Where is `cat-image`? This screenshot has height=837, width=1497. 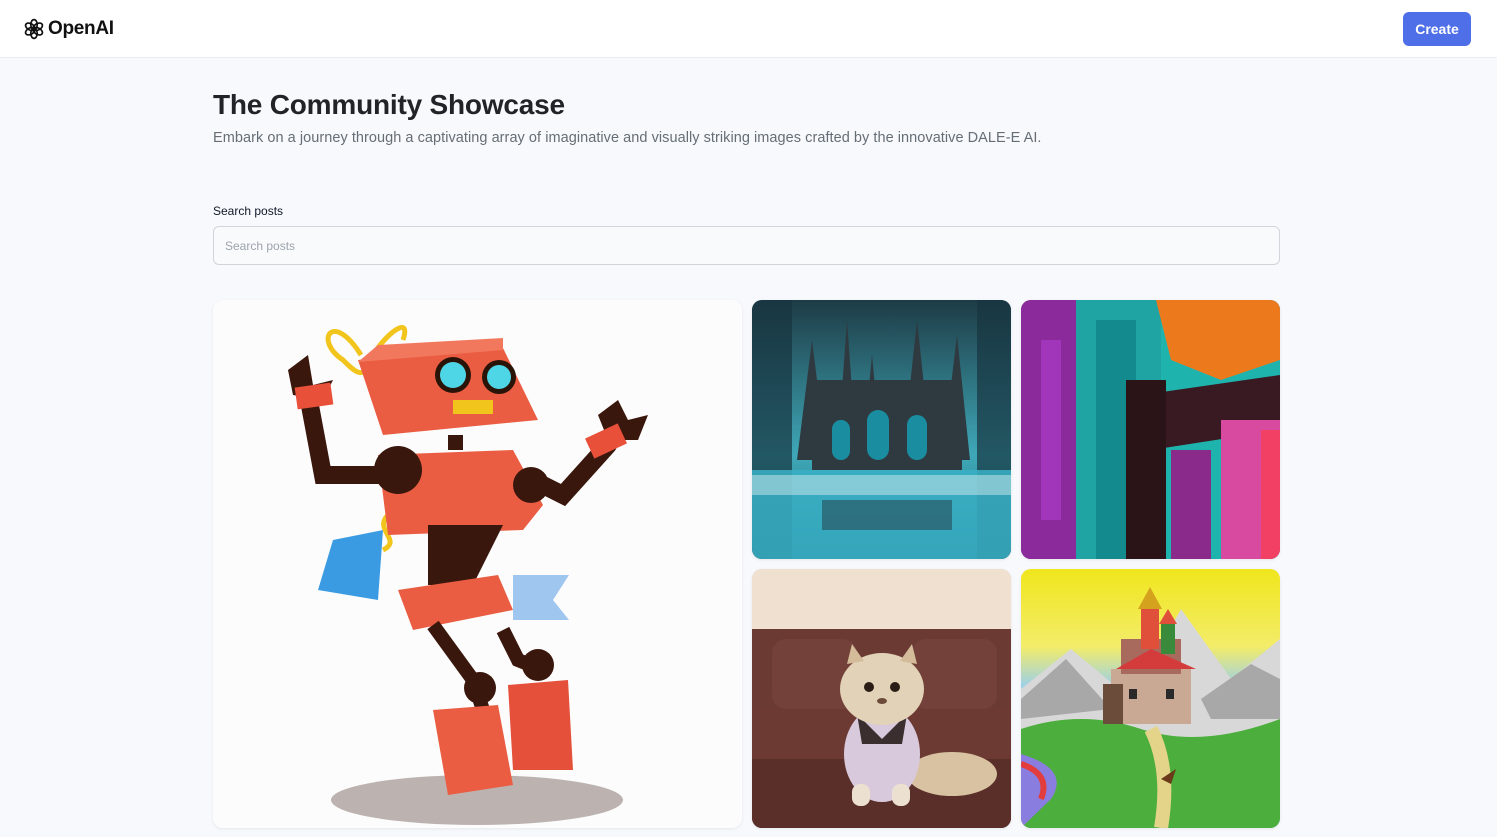 cat-image is located at coordinates (881, 698).